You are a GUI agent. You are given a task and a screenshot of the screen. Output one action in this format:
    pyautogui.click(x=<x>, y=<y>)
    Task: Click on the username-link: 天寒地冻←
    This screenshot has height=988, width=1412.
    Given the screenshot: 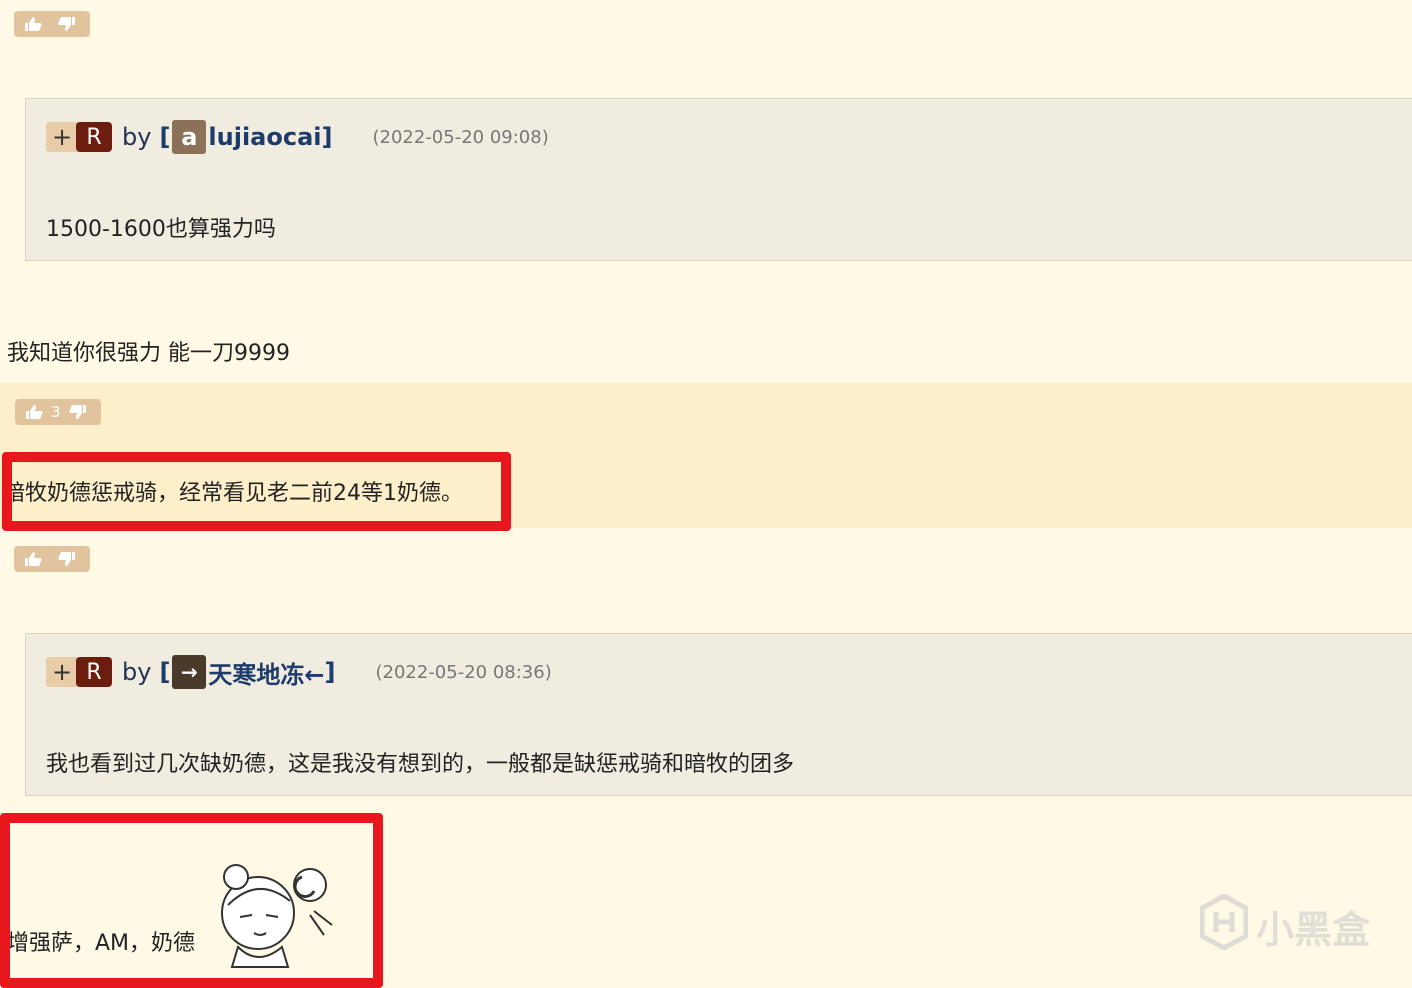 What is the action you would take?
    pyautogui.click(x=266, y=672)
    